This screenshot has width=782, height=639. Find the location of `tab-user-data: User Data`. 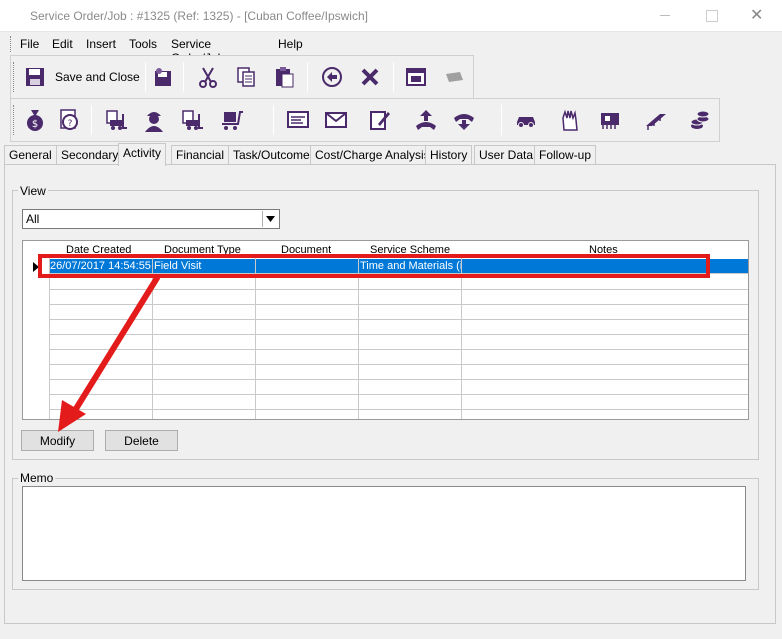

tab-user-data: User Data is located at coordinates (506, 155).